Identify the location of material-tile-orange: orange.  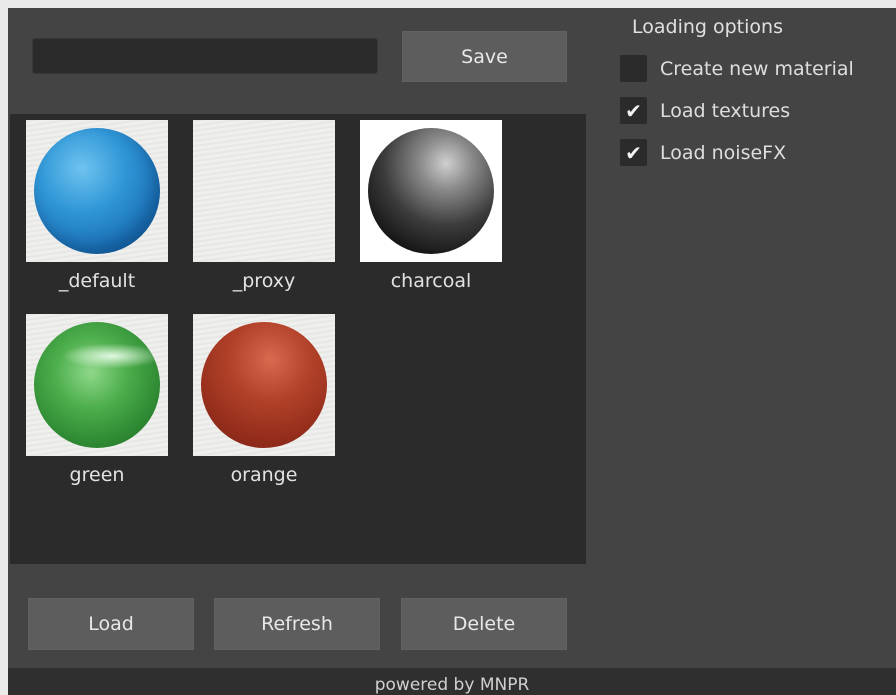
(264, 401).